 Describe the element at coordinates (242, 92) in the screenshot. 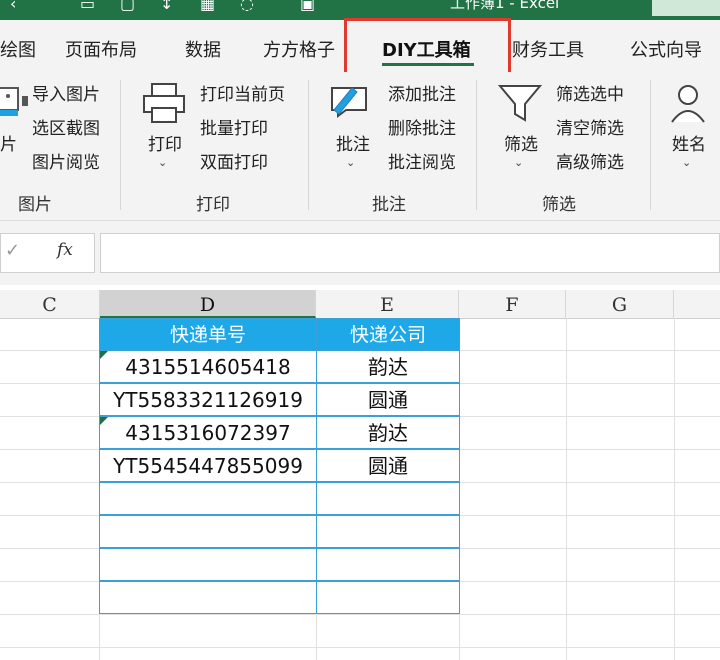

I see `print-current-page-button: 打印当前页` at that location.